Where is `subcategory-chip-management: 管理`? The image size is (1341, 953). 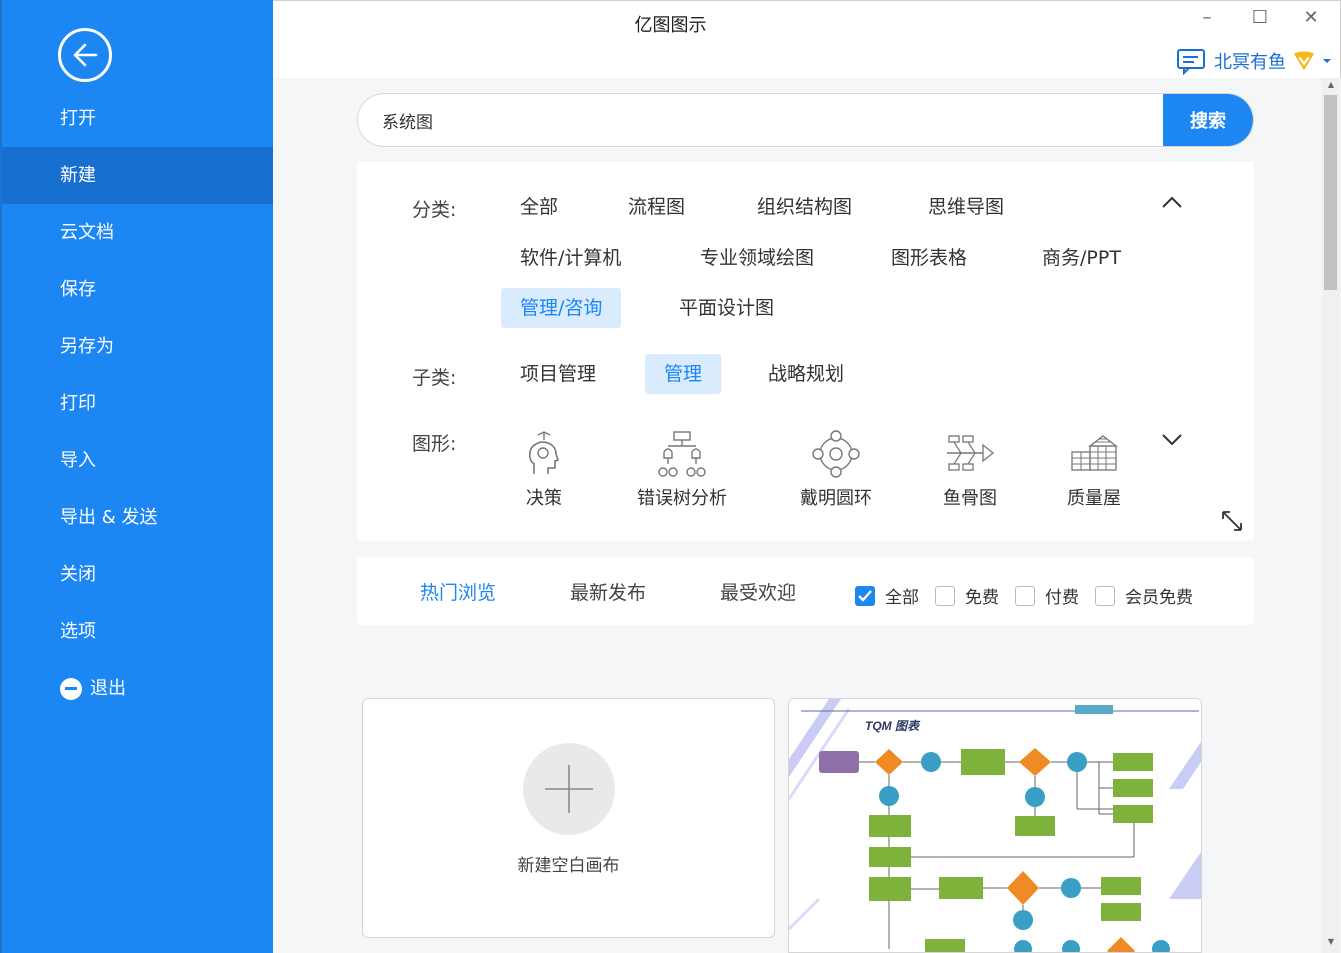
subcategory-chip-management: 管理 is located at coordinates (683, 374).